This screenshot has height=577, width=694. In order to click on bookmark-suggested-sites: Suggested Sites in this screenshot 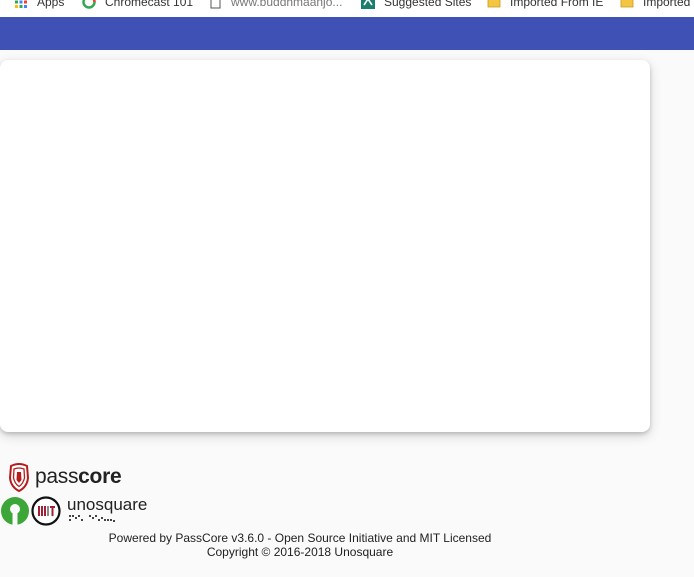, I will do `click(416, 6)`.